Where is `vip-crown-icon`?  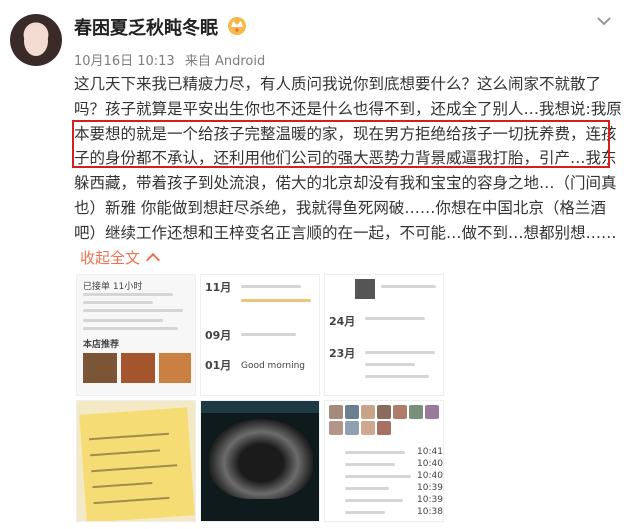
vip-crown-icon is located at coordinates (237, 26).